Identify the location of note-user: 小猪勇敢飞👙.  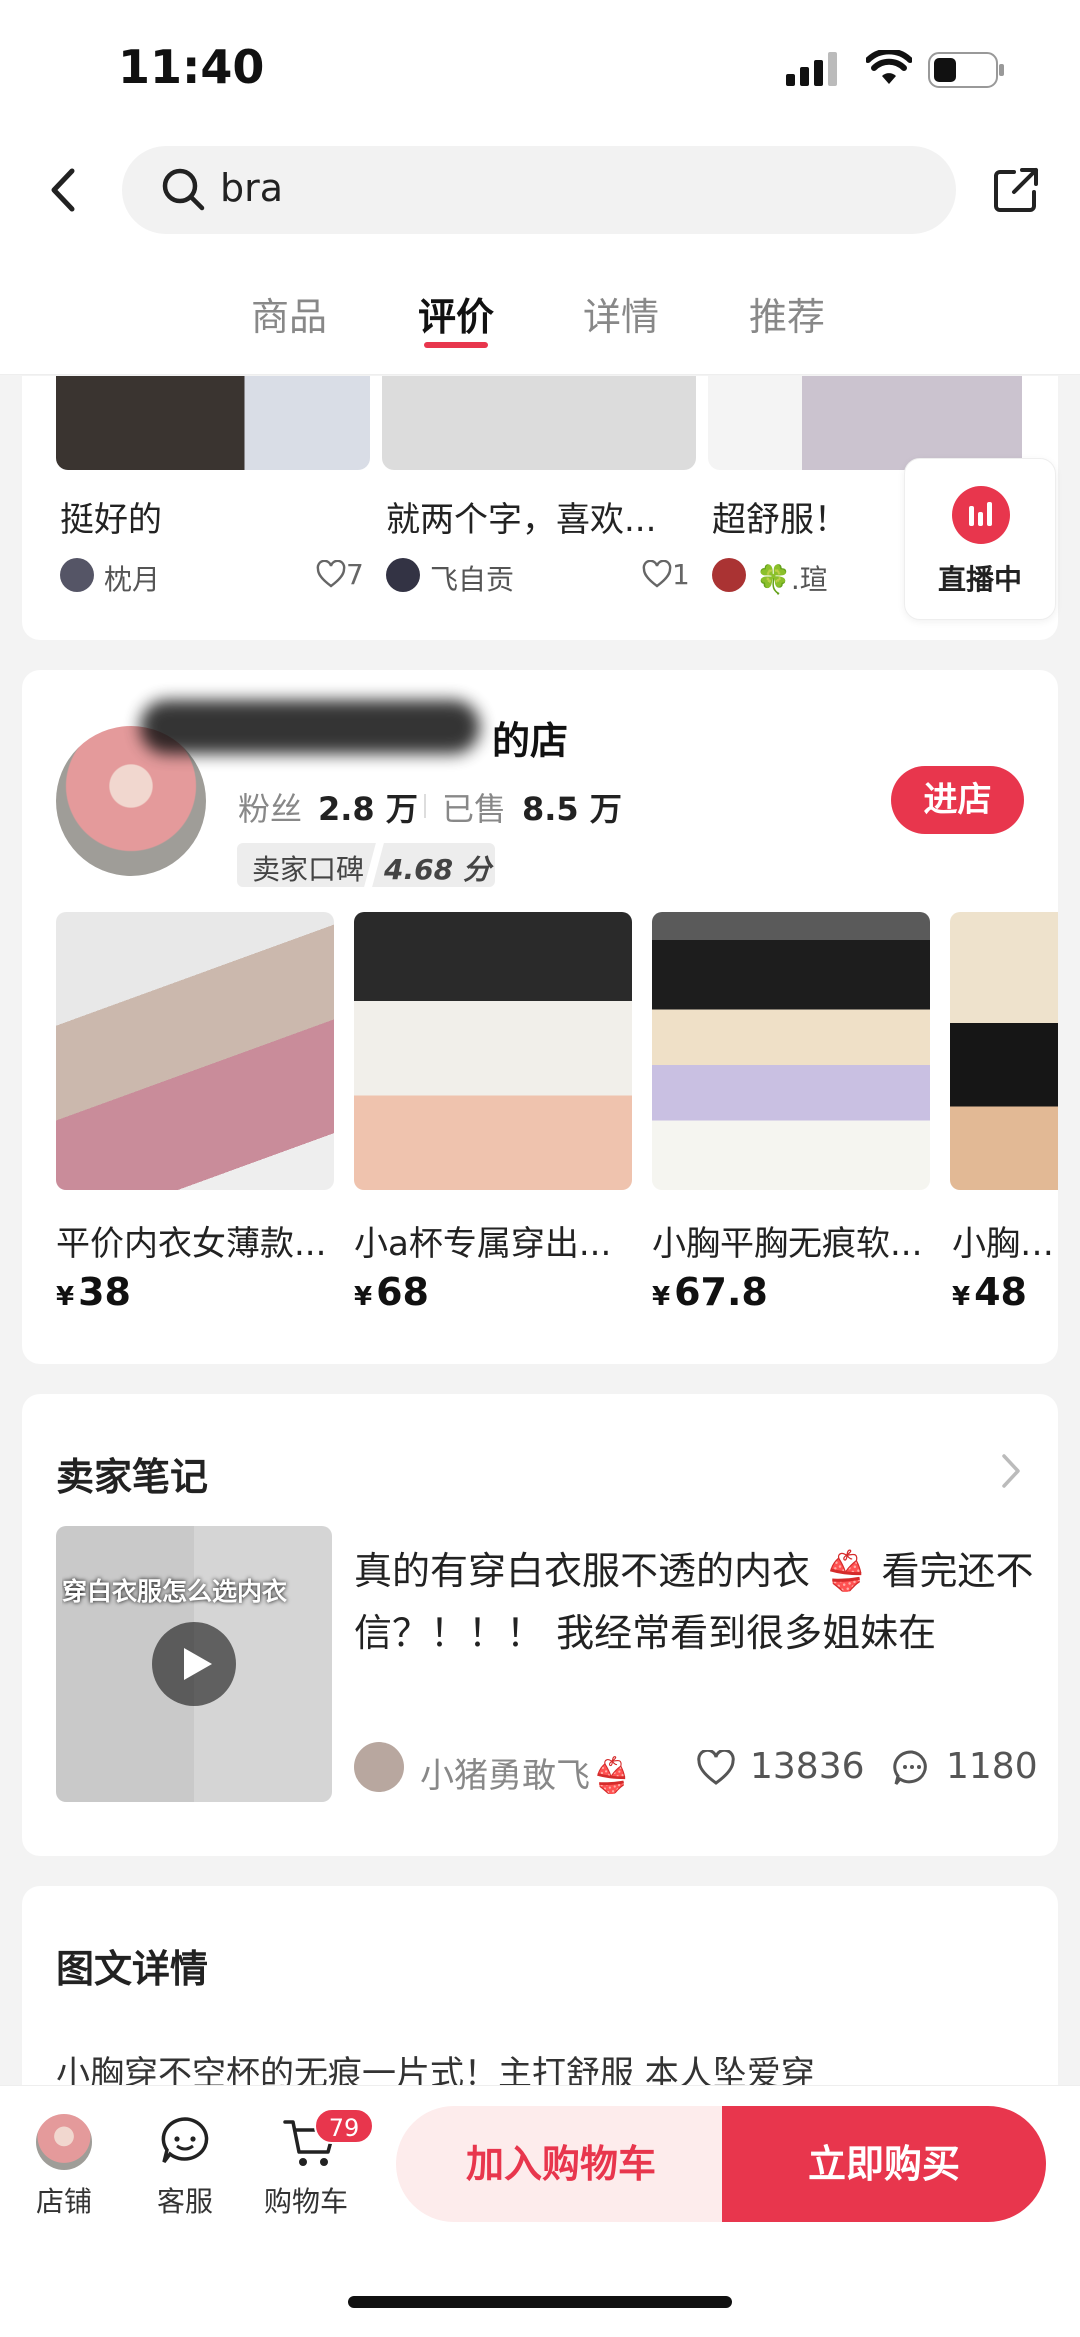
(526, 1776).